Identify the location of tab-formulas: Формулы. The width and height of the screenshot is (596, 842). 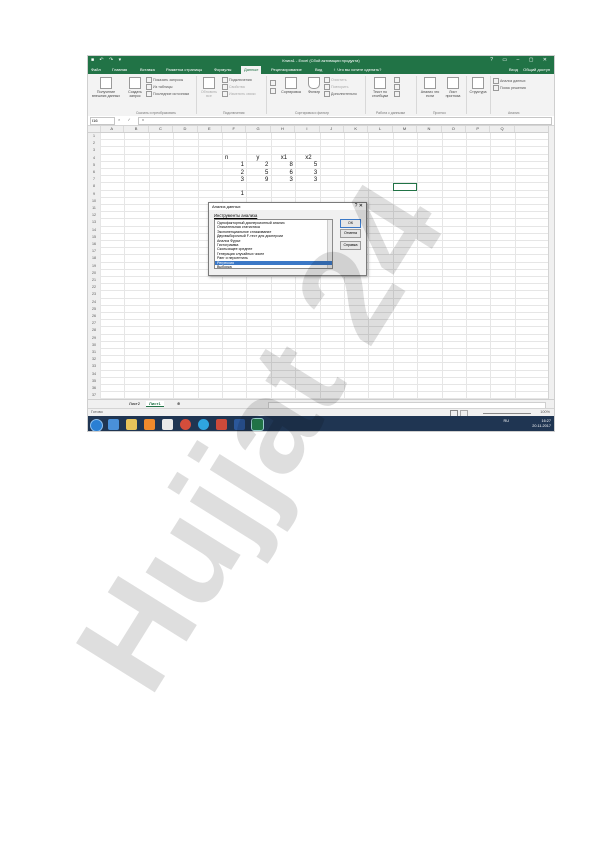
(222, 69).